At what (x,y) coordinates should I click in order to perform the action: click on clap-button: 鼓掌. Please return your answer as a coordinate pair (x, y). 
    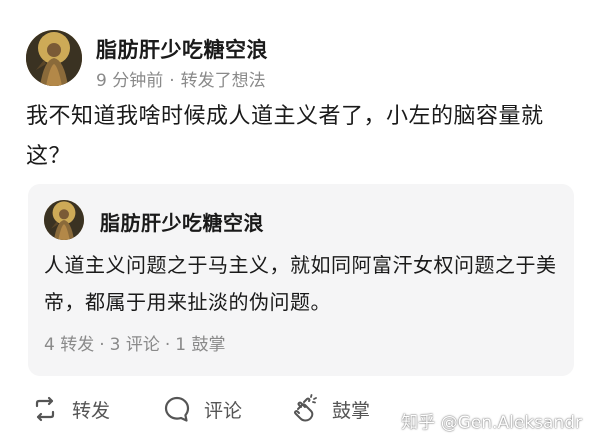
    Looking at the image, I should click on (330, 409).